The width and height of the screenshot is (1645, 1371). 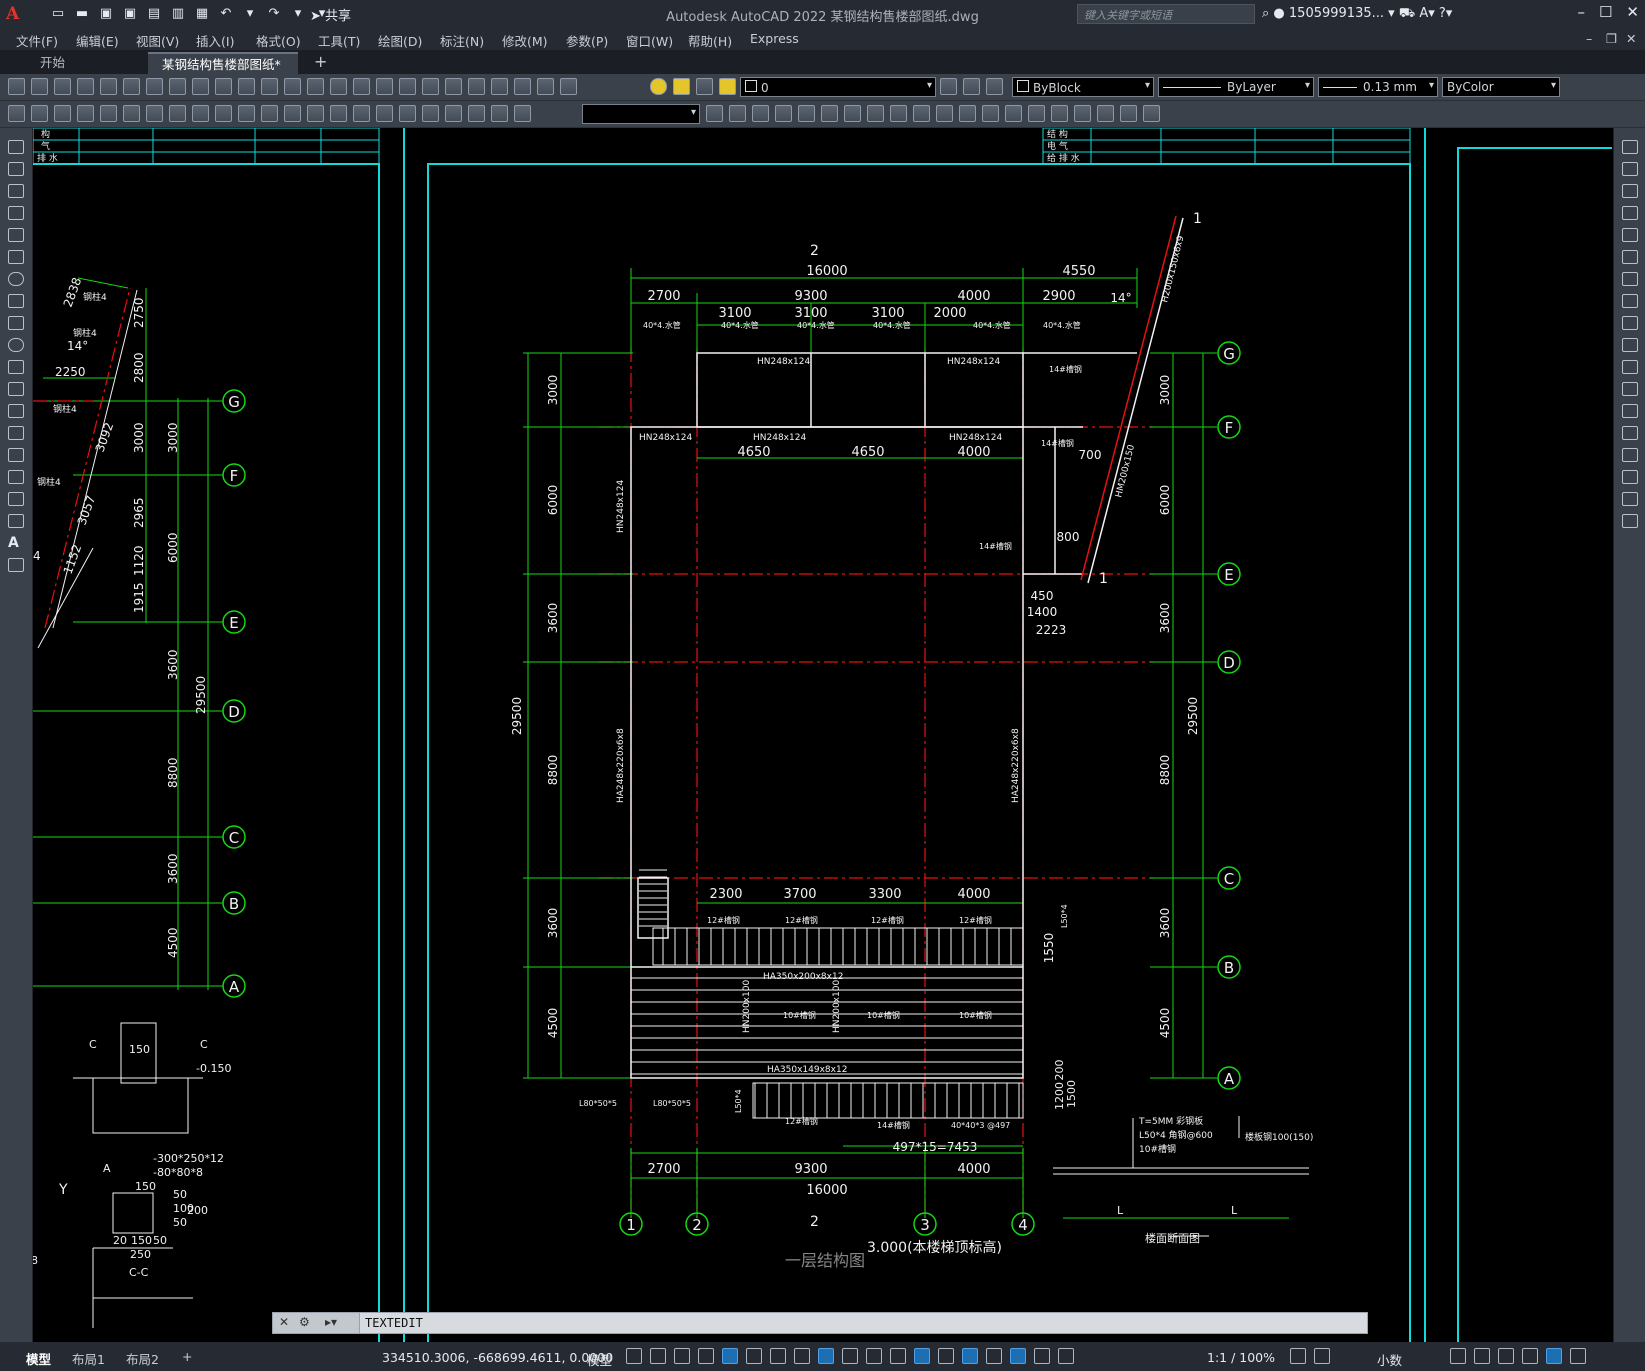 I want to click on lengthen-icon, so click(x=1105, y=113).